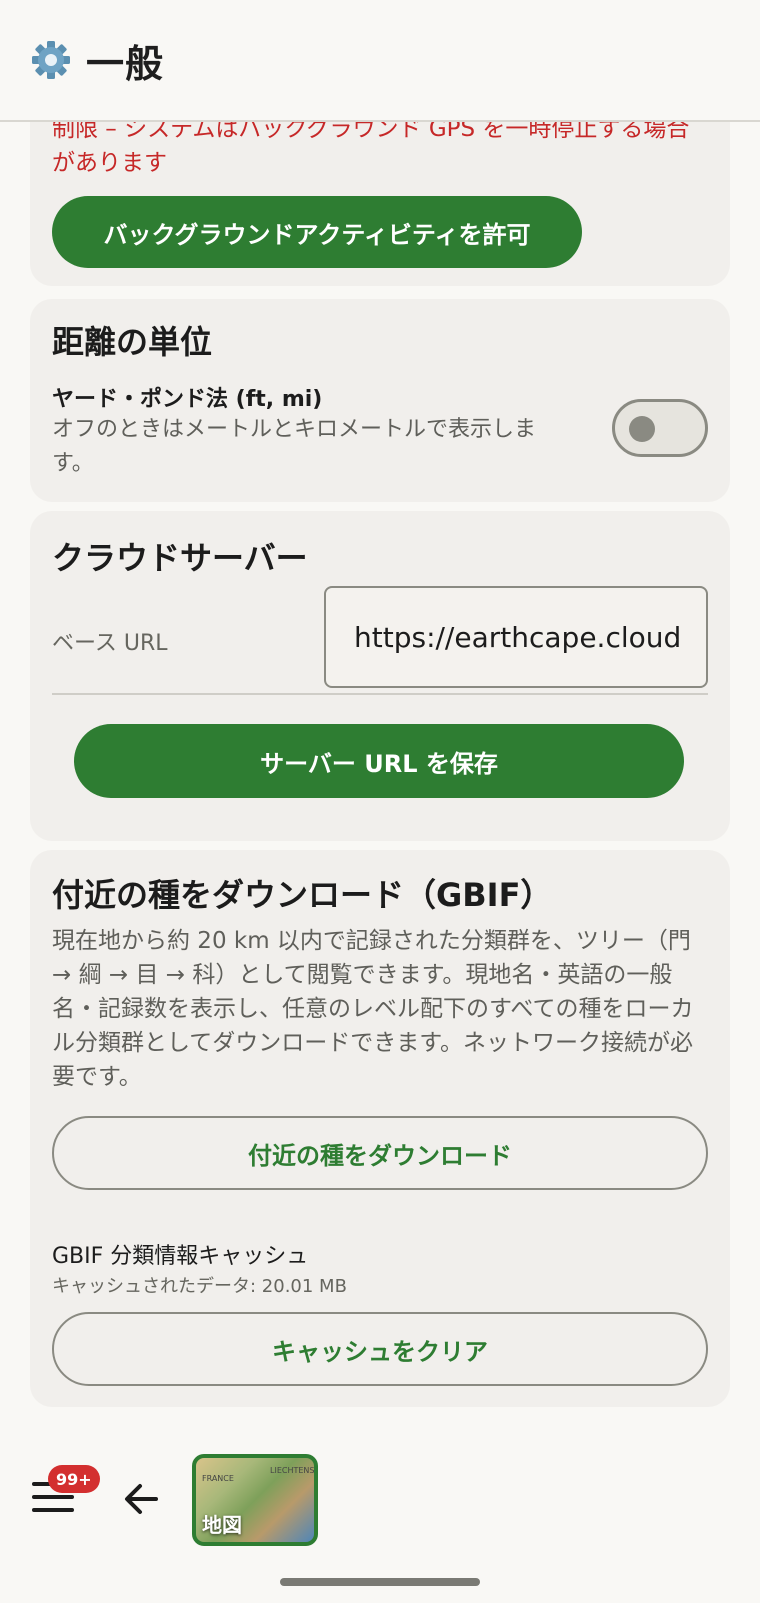 This screenshot has width=760, height=1603. Describe the element at coordinates (180, 558) in the screenshot. I see `cloud-server-title: クラウドサーバー` at that location.